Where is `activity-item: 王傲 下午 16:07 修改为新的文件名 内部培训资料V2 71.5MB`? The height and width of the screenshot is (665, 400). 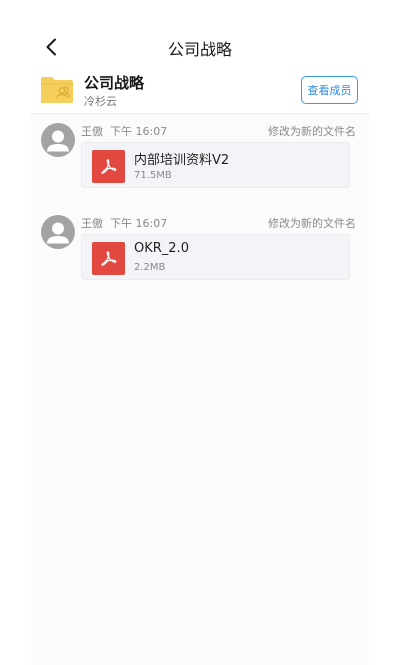
activity-item: 王傲 下午 16:07 修改为新的文件名 内部培训资料V2 71.5MB is located at coordinates (200, 153).